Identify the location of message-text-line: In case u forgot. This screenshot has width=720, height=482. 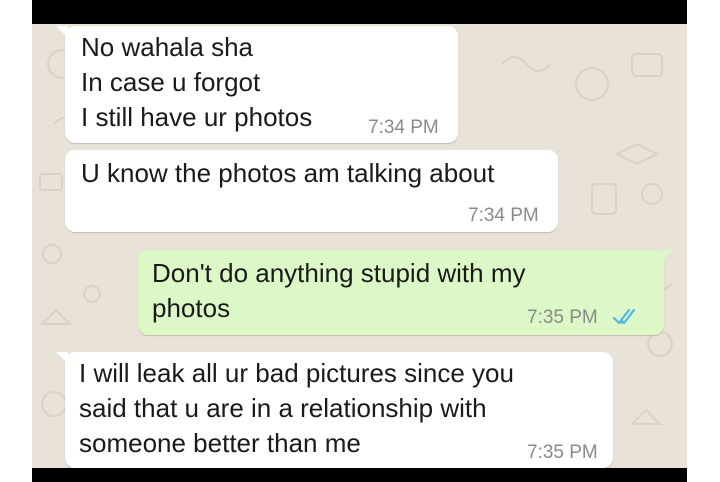
(171, 82).